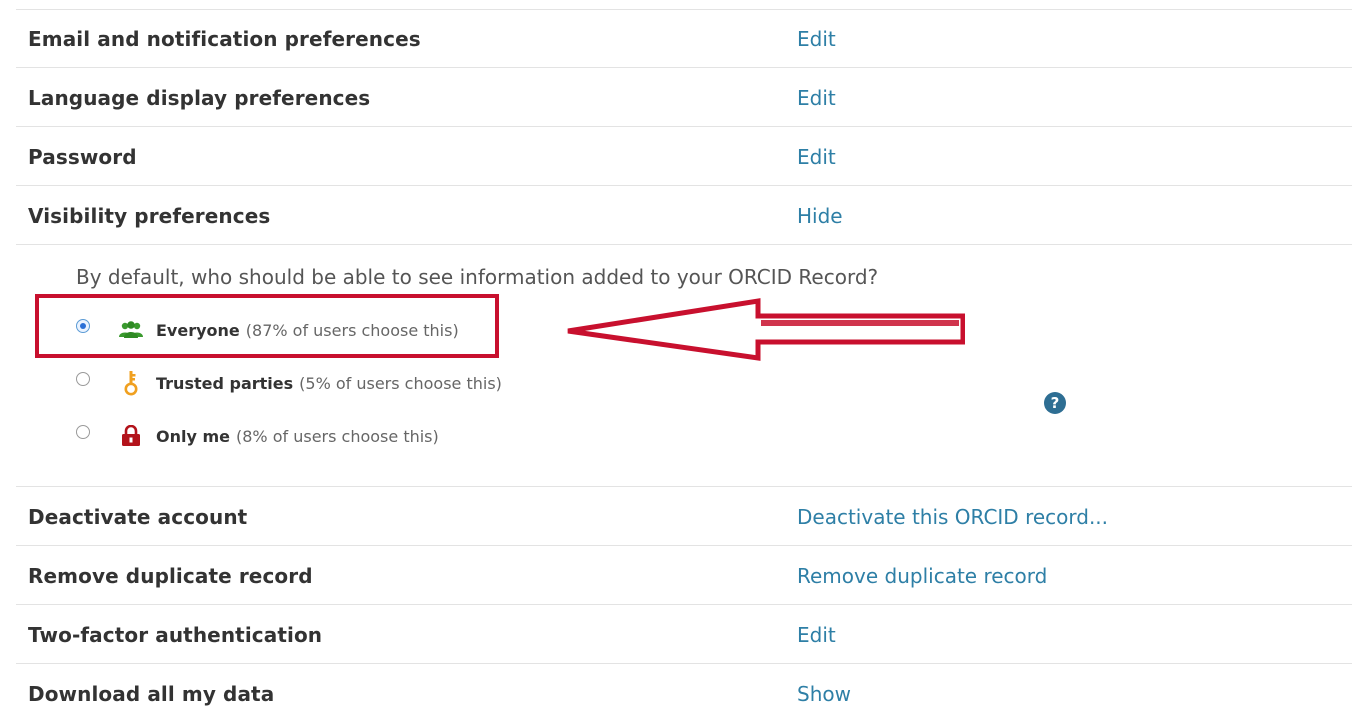 The image size is (1352, 715). Describe the element at coordinates (199, 97) in the screenshot. I see `row-label: Language display preferences` at that location.